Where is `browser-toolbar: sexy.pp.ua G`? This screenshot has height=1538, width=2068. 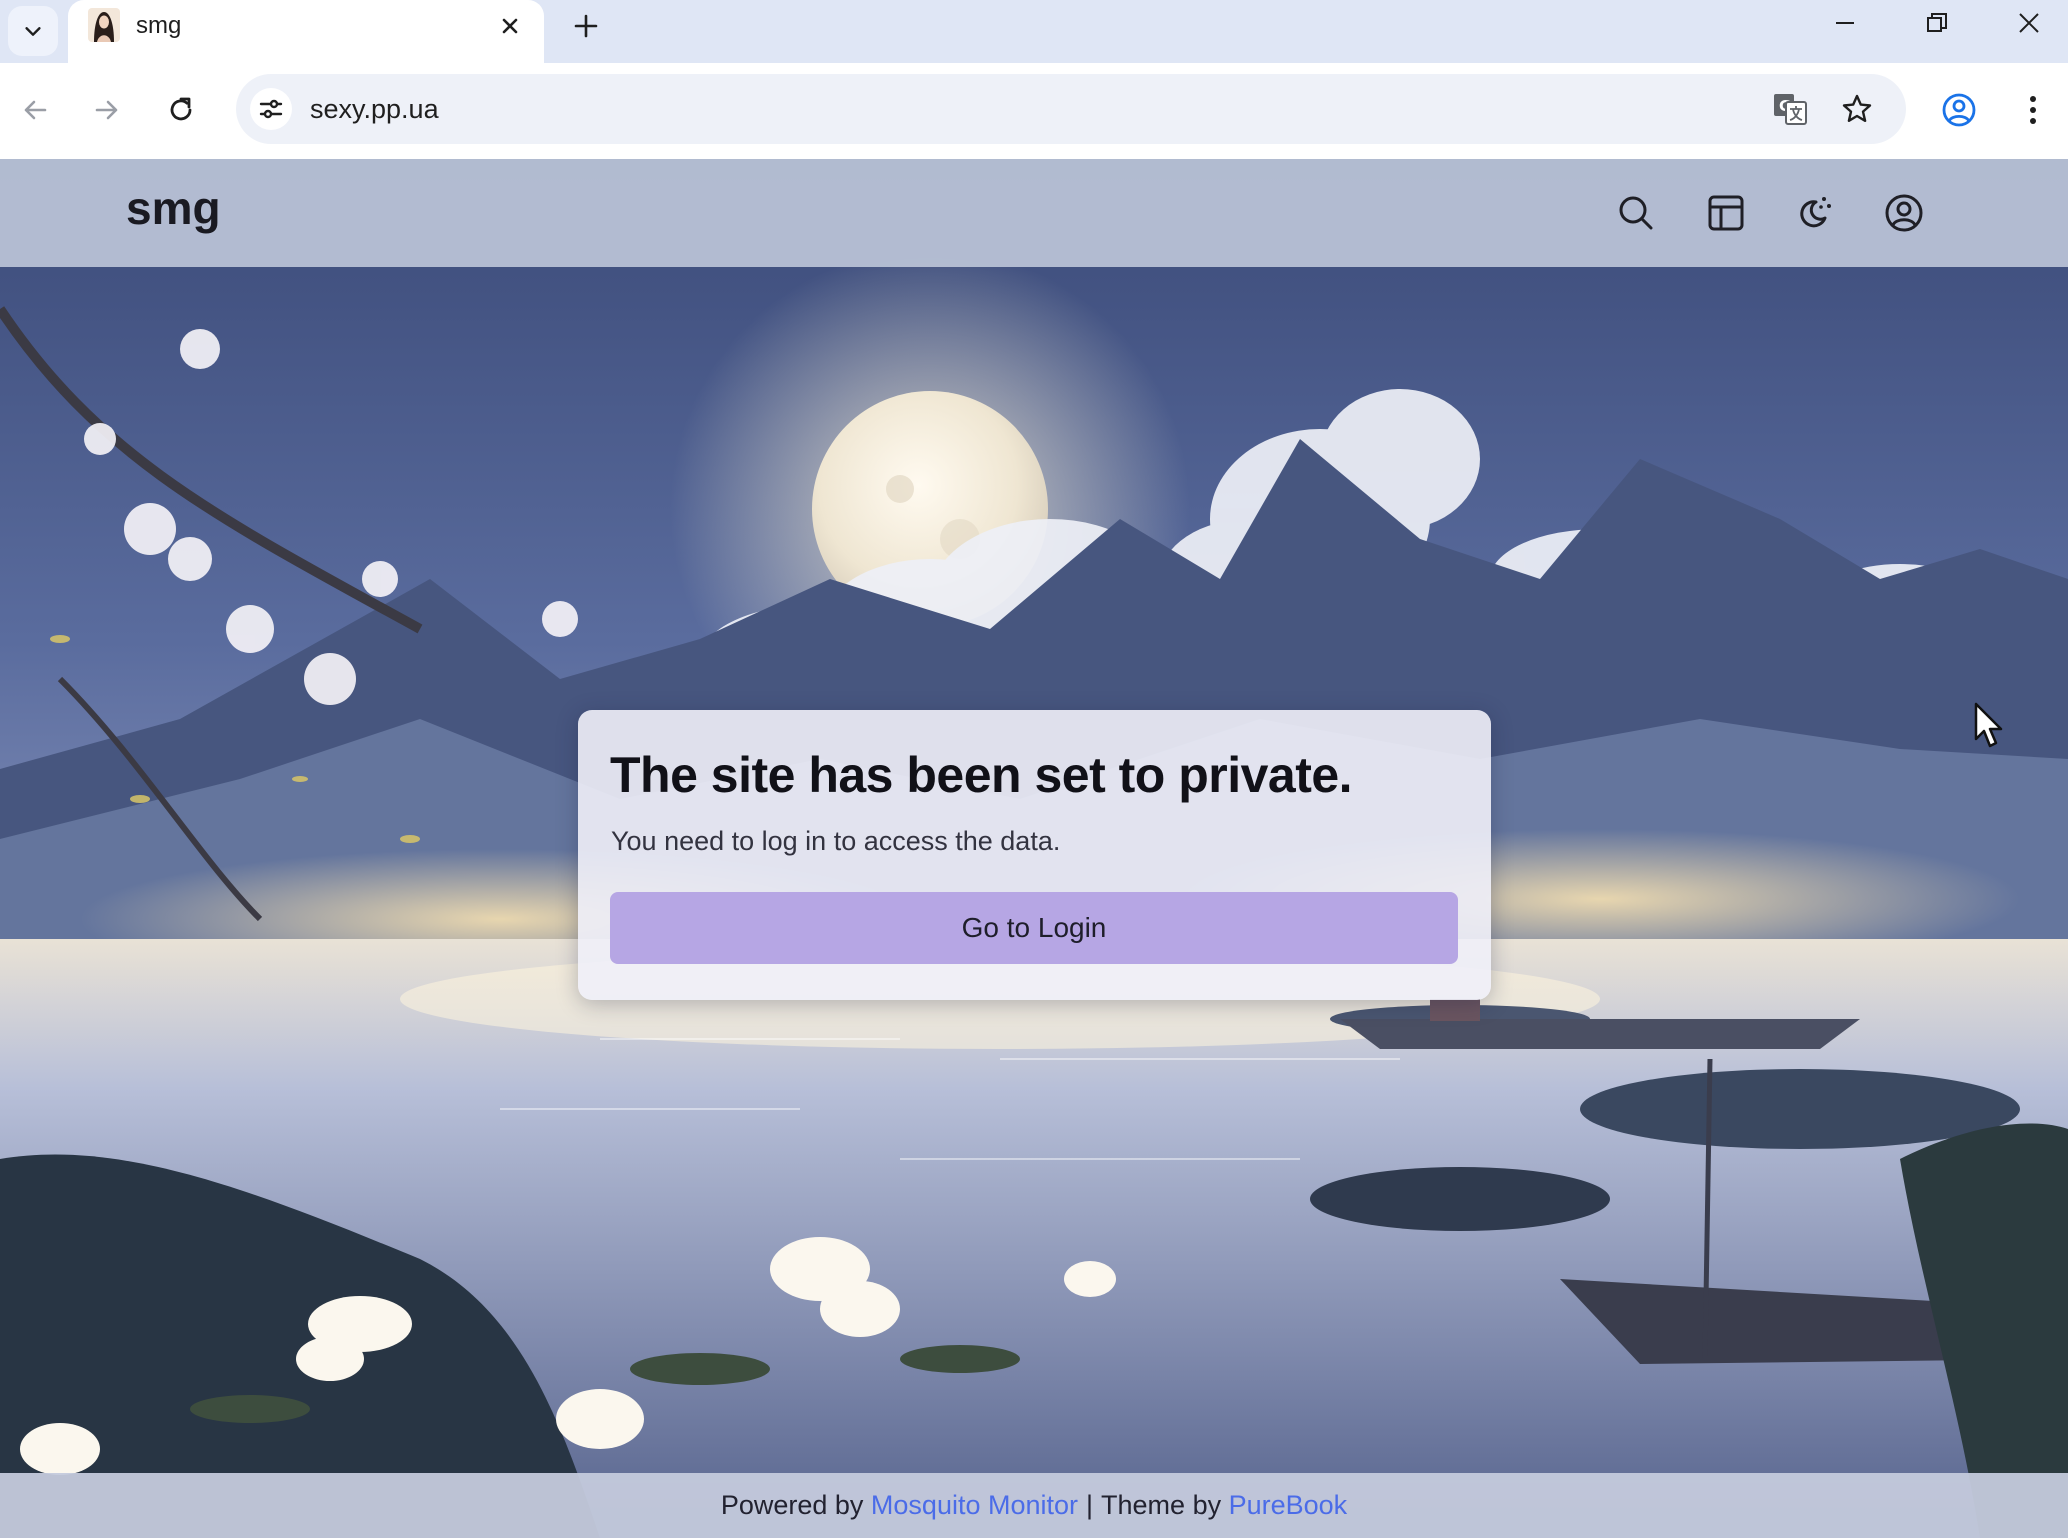 browser-toolbar: sexy.pp.ua G is located at coordinates (1034, 111).